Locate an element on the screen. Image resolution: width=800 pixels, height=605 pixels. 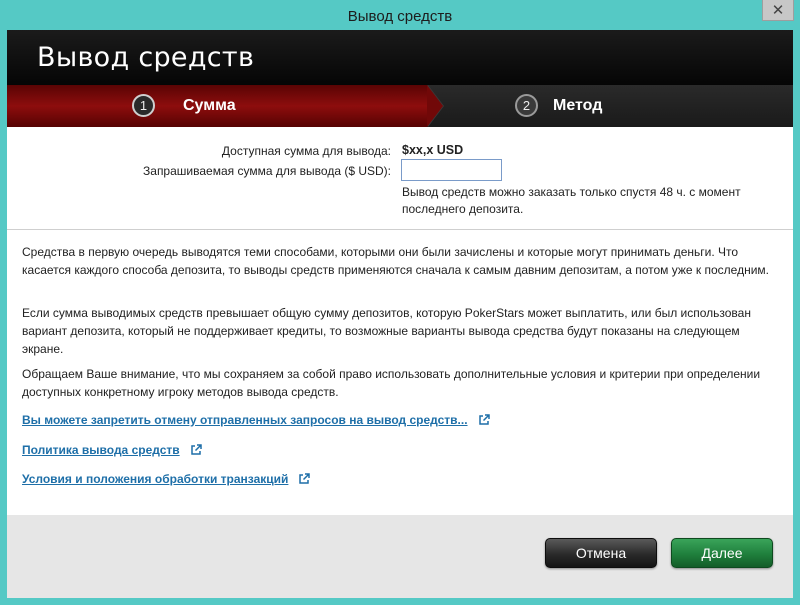
step-label: Метод is located at coordinates (578, 105).